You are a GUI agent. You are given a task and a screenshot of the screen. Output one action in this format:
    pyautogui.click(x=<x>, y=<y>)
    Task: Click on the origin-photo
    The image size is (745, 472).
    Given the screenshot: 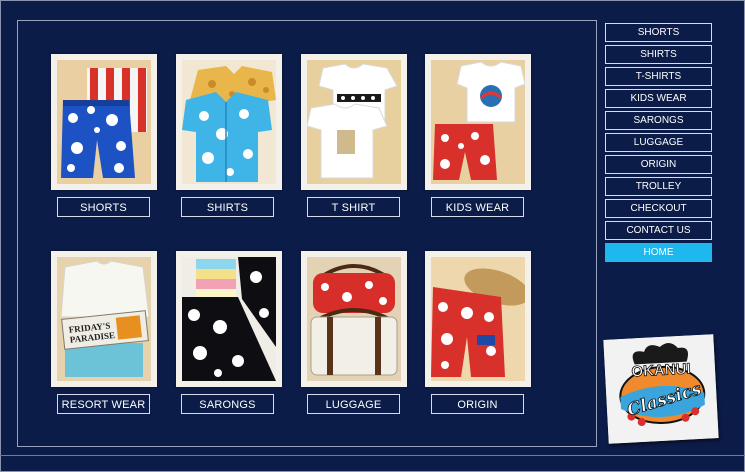 What is the action you would take?
    pyautogui.click(x=478, y=319)
    